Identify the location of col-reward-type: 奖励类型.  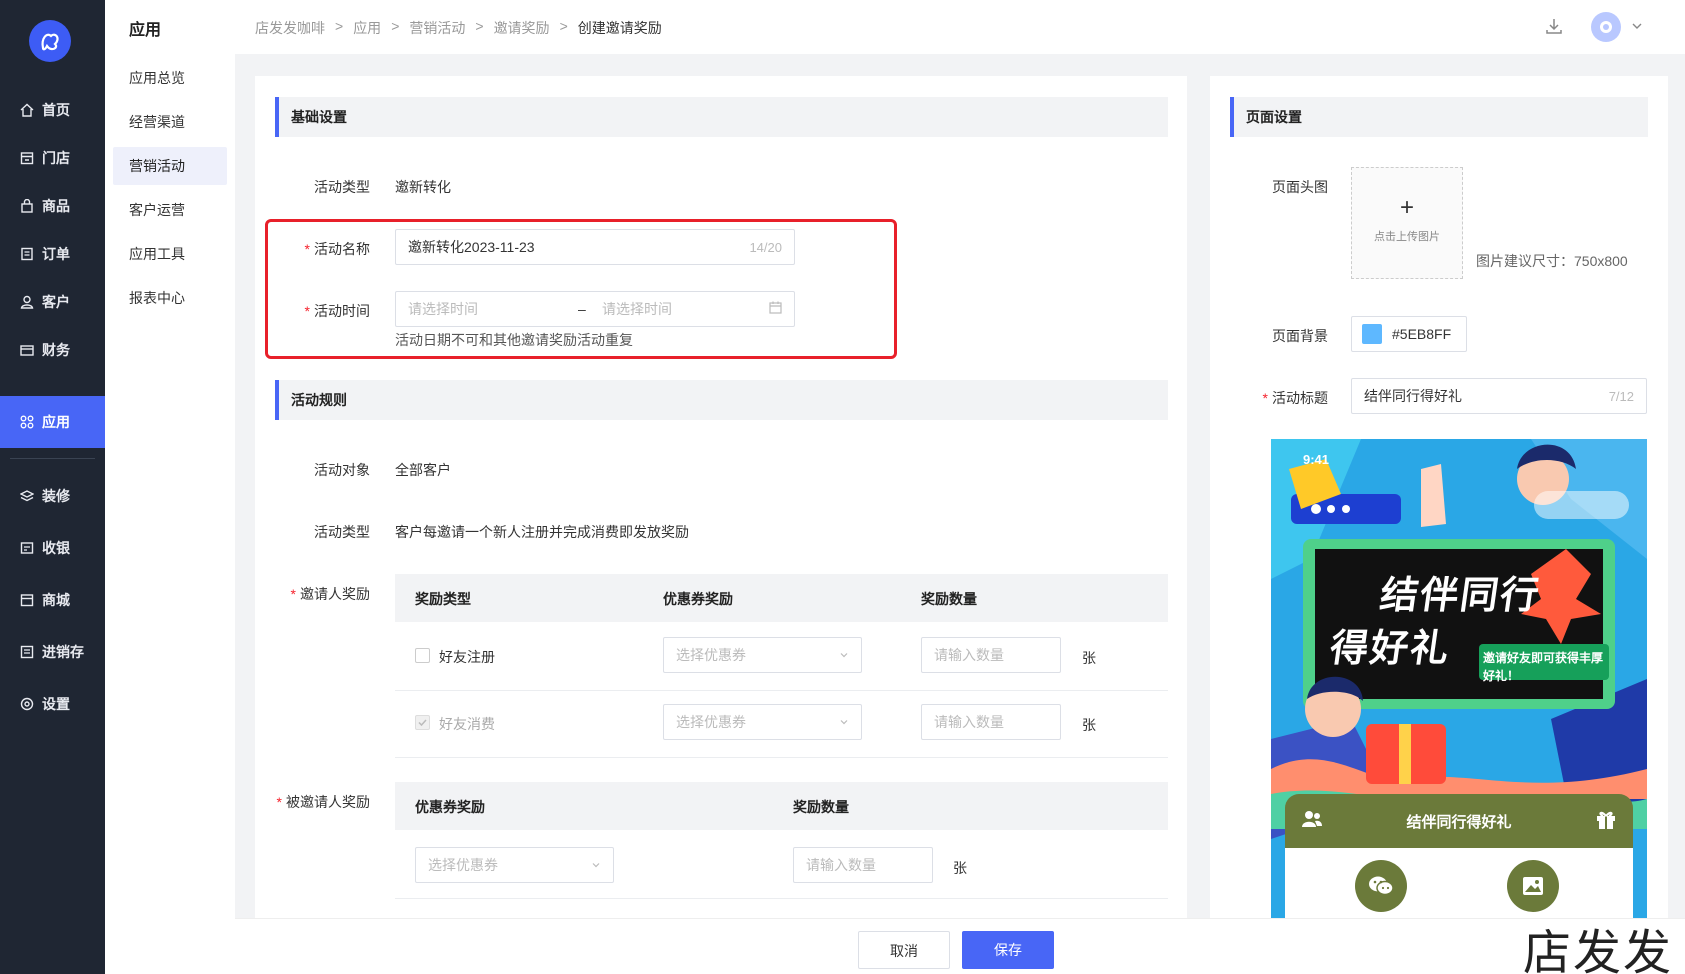
(443, 599).